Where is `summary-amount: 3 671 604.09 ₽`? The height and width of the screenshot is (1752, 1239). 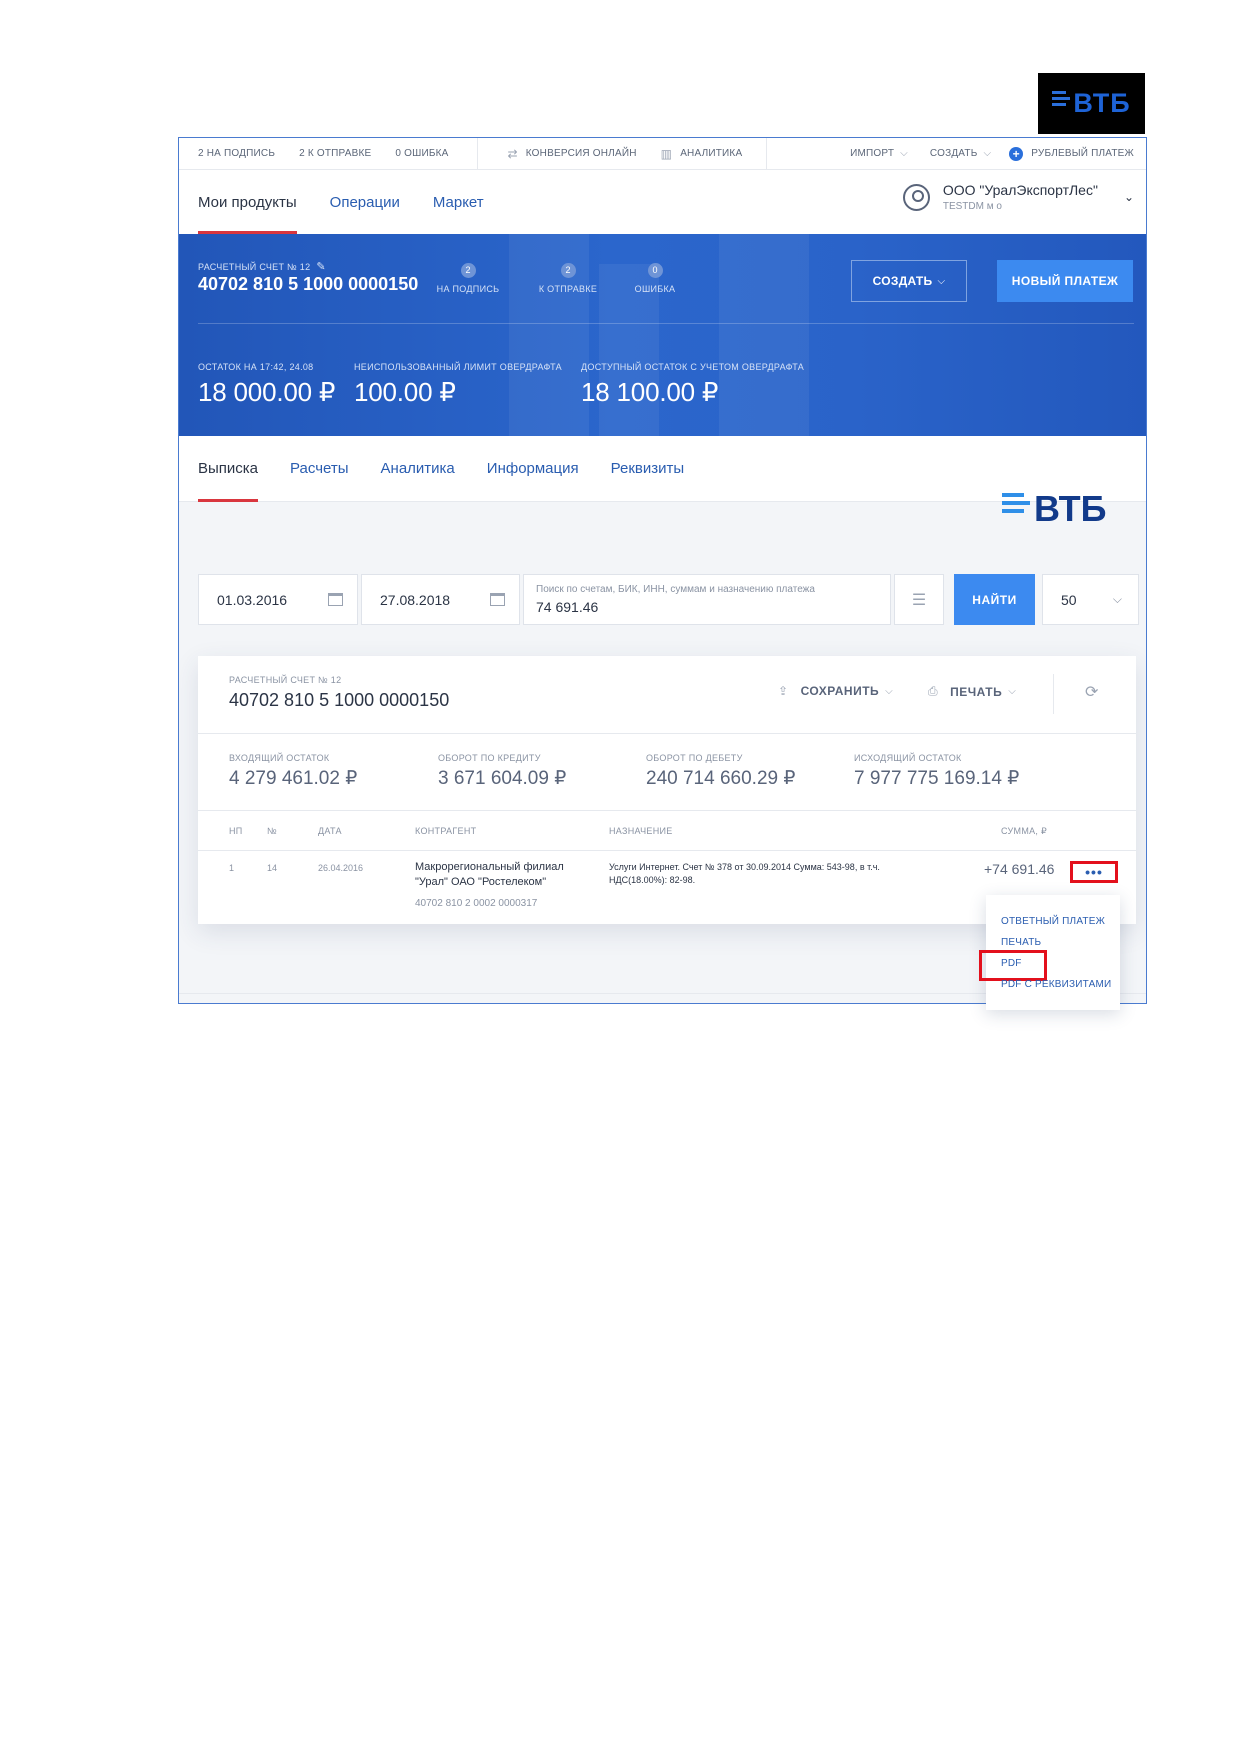
summary-amount: 3 671 604.09 ₽ is located at coordinates (502, 778).